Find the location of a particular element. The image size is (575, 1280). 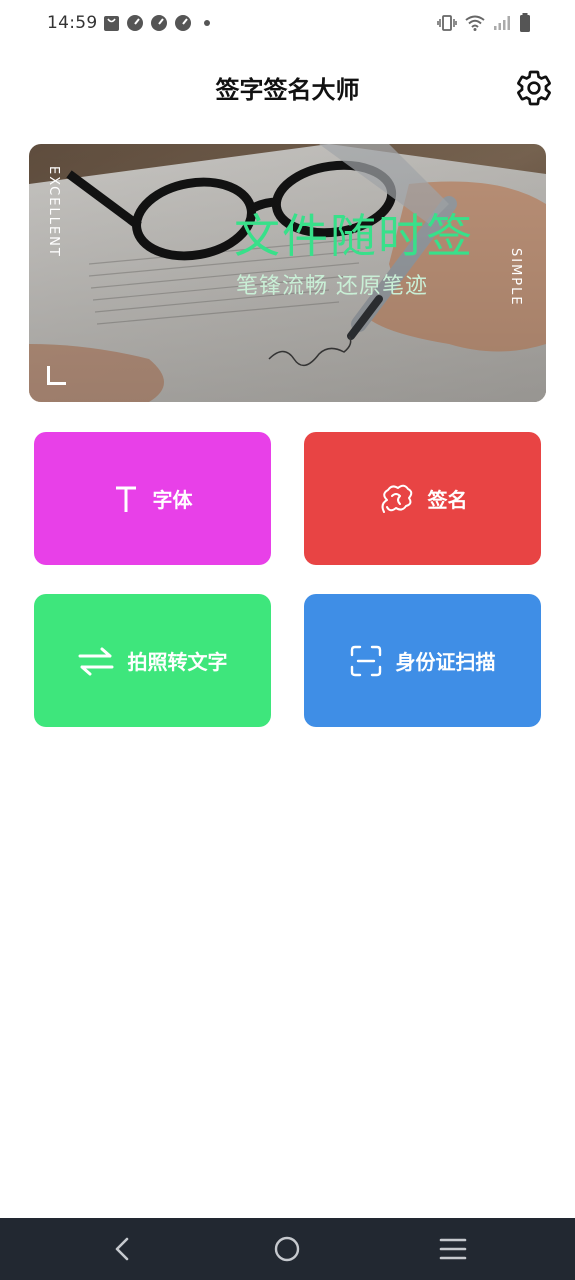

photo-to-text-tile-button: 拍照转文字 is located at coordinates (152, 660).